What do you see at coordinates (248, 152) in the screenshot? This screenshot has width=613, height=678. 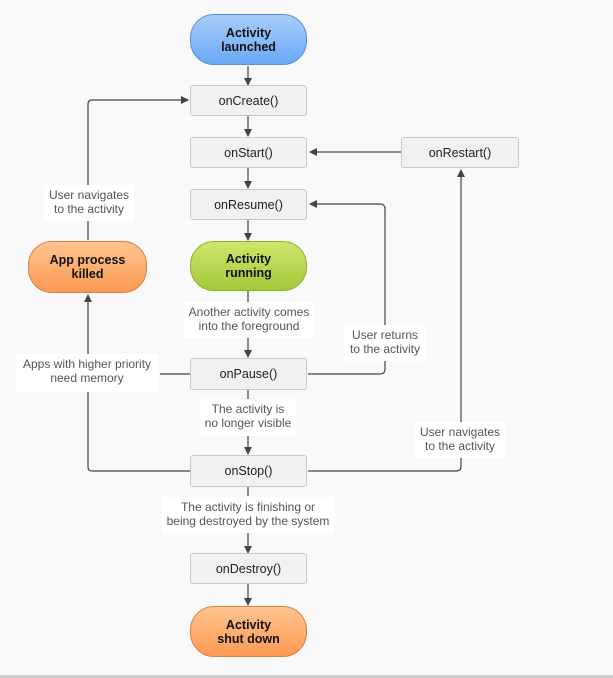 I see `callback-onstart: onStart()` at bounding box center [248, 152].